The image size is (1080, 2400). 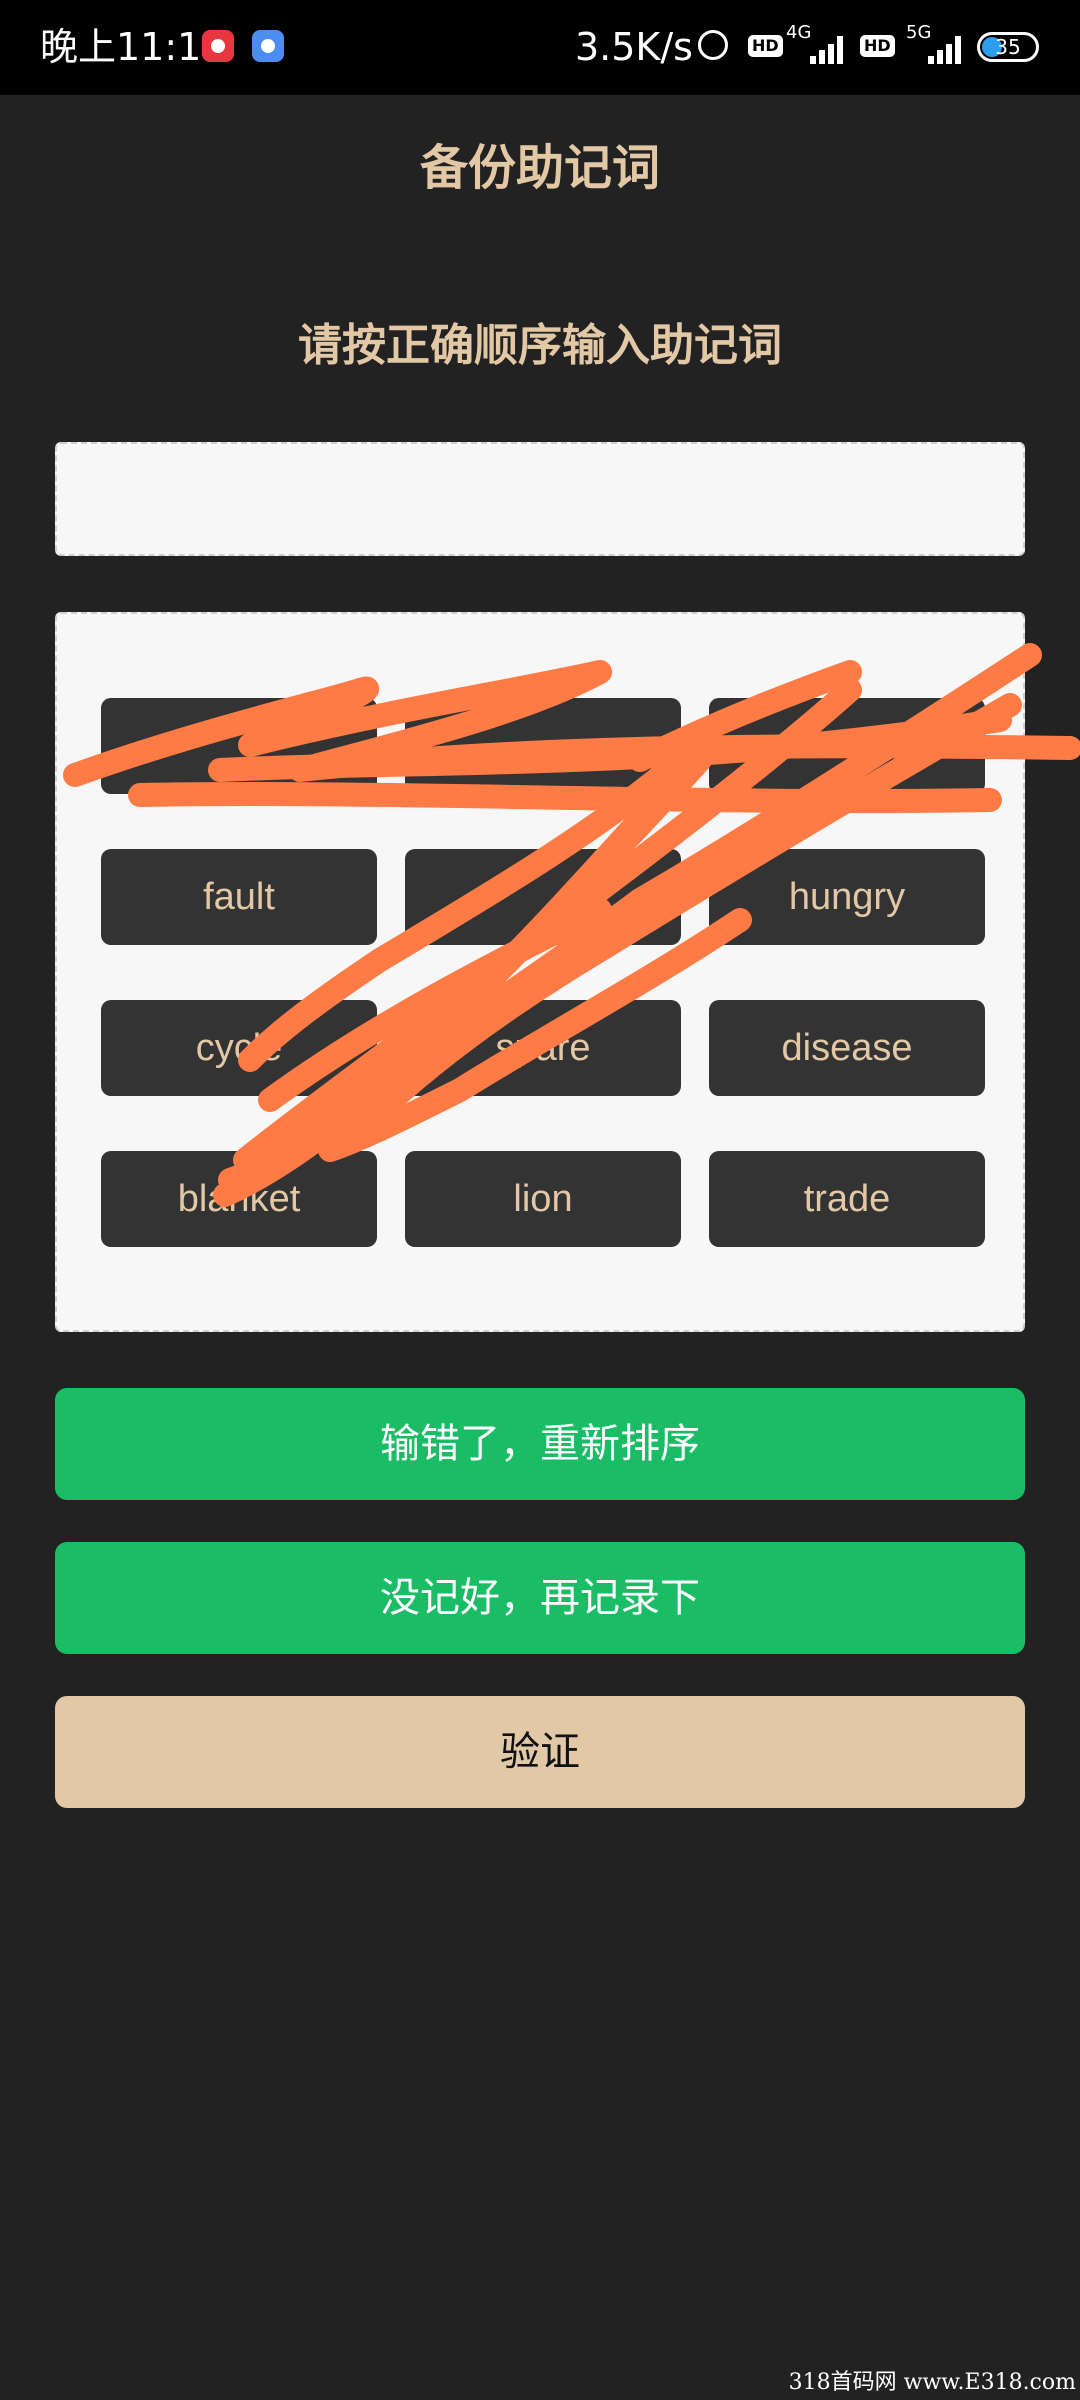 I want to click on status-time: 晚上11:17, so click(x=133, y=47).